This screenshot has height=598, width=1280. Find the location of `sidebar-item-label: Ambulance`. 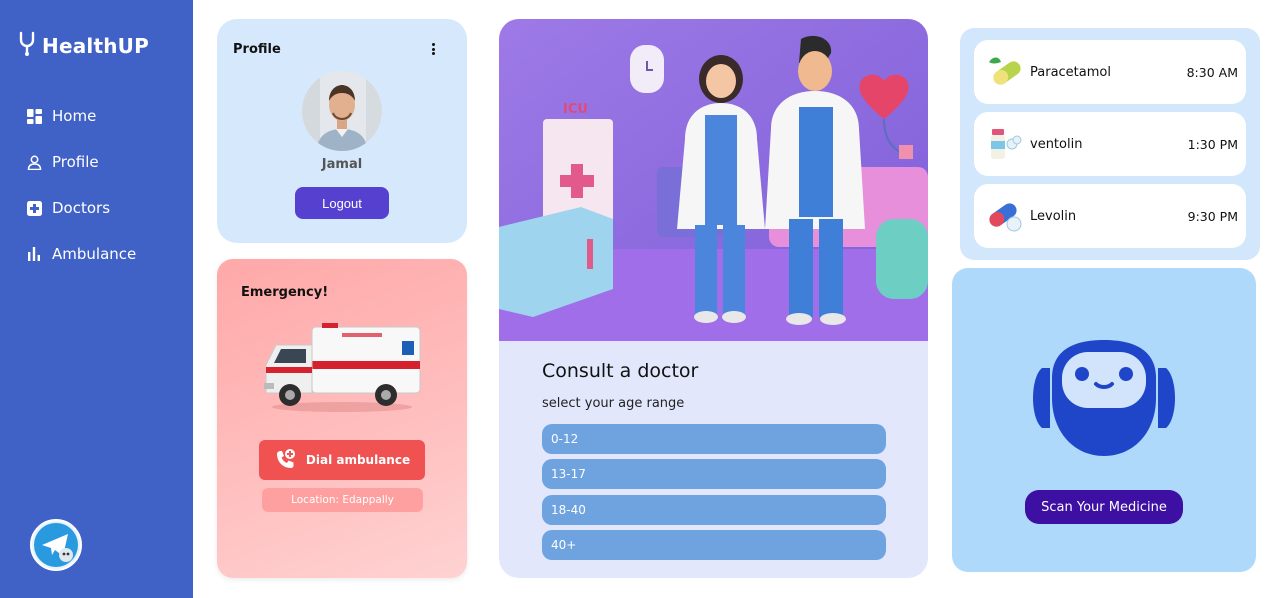

sidebar-item-label: Ambulance is located at coordinates (94, 254).